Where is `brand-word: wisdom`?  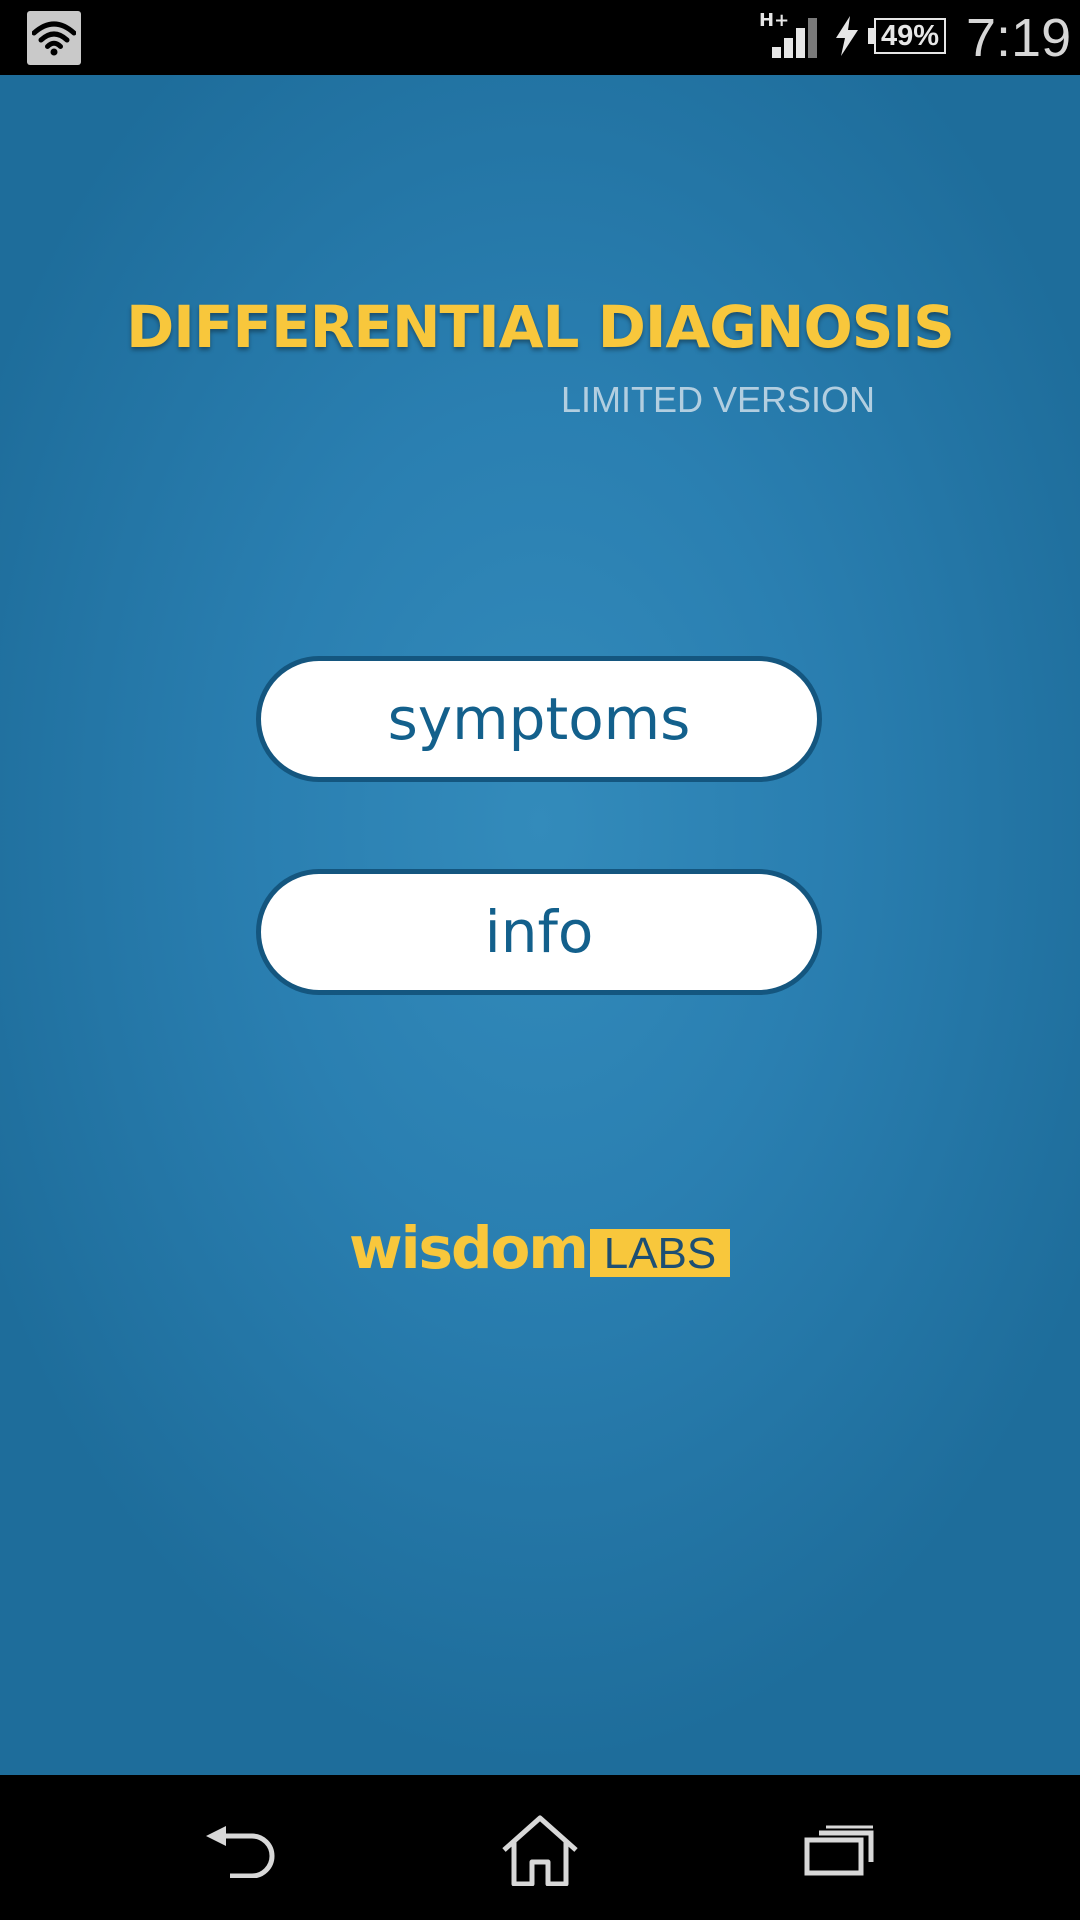
brand-word: wisdom is located at coordinates (469, 1248).